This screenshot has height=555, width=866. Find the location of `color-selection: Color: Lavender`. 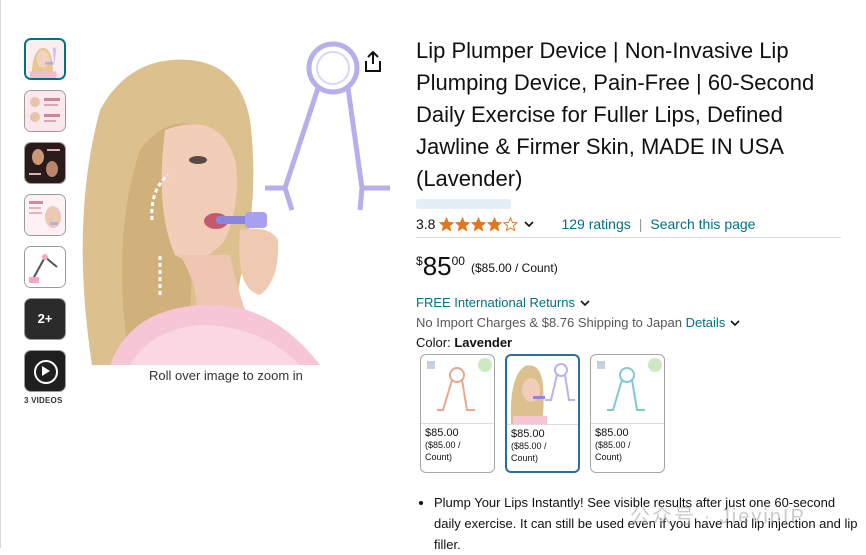

color-selection: Color: Lavender is located at coordinates (464, 342).